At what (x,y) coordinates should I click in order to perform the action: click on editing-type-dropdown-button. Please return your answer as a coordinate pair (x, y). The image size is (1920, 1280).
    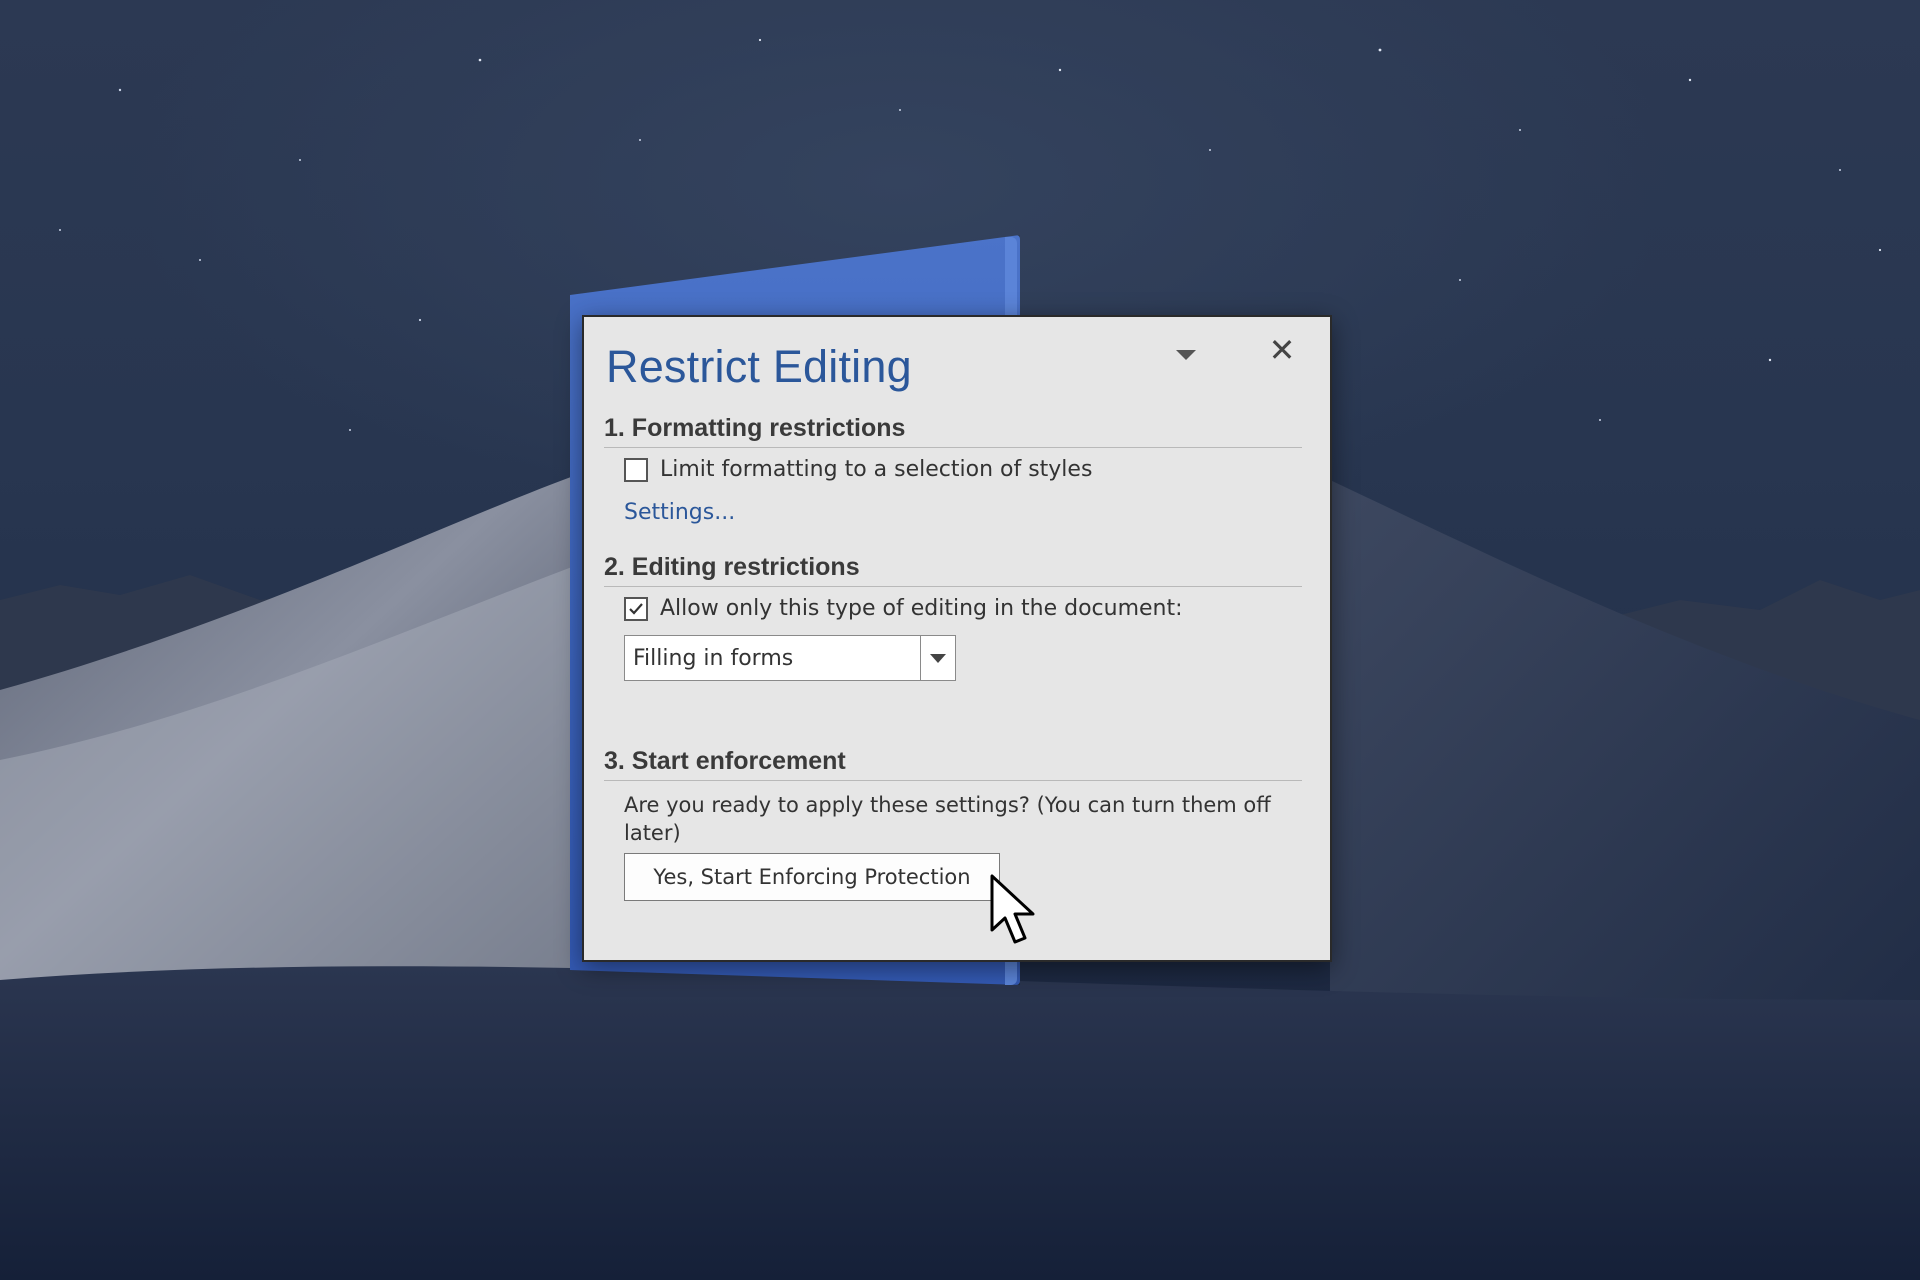
    Looking at the image, I should click on (937, 658).